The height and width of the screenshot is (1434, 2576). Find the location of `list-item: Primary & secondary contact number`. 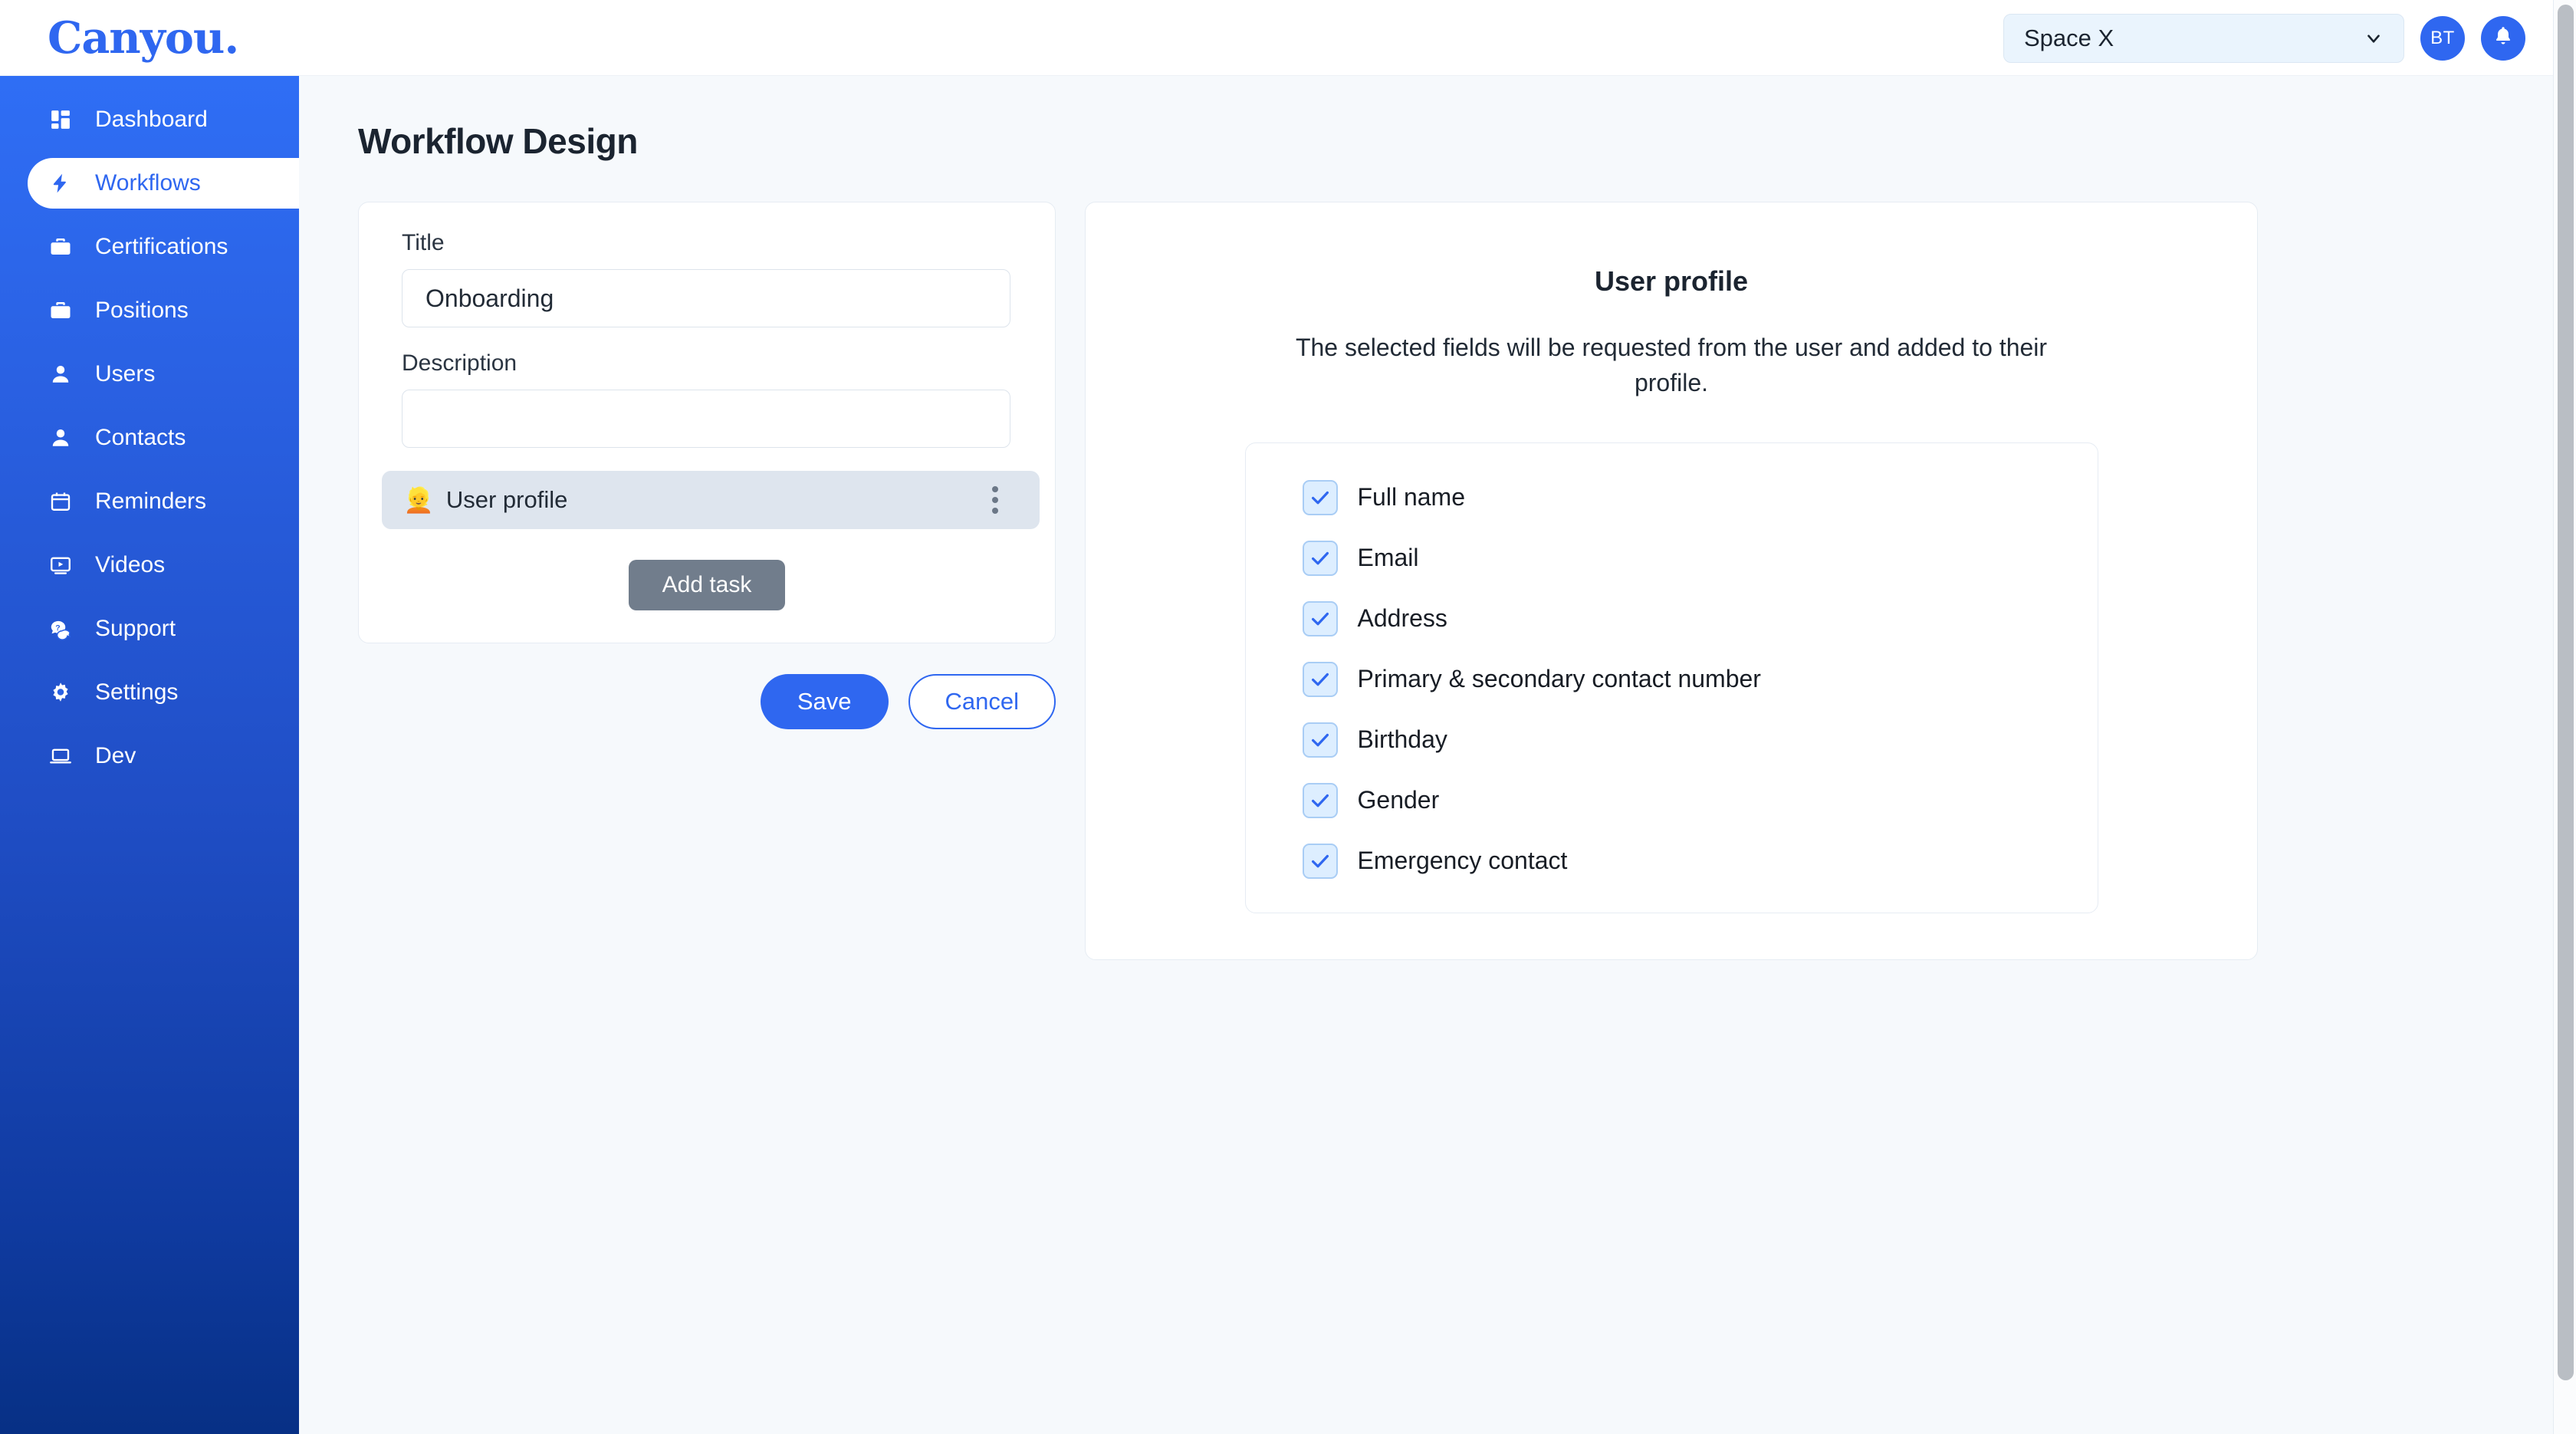

list-item: Primary & secondary contact number is located at coordinates (1672, 679).